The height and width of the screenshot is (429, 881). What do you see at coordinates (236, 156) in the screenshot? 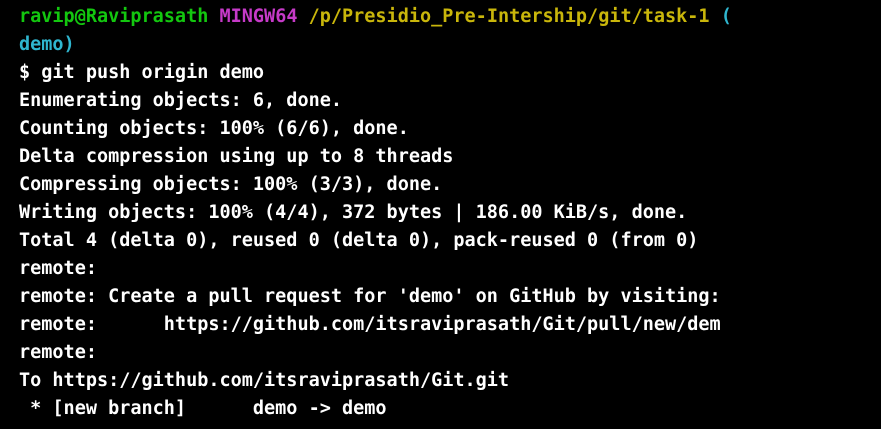
I see `output-line: Delta compression using up to 8 threads` at bounding box center [236, 156].